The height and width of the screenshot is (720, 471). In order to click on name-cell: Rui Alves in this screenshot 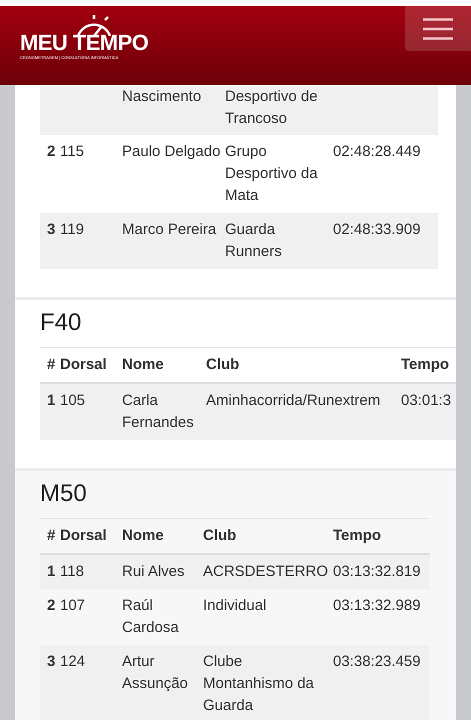, I will do `click(153, 571)`.